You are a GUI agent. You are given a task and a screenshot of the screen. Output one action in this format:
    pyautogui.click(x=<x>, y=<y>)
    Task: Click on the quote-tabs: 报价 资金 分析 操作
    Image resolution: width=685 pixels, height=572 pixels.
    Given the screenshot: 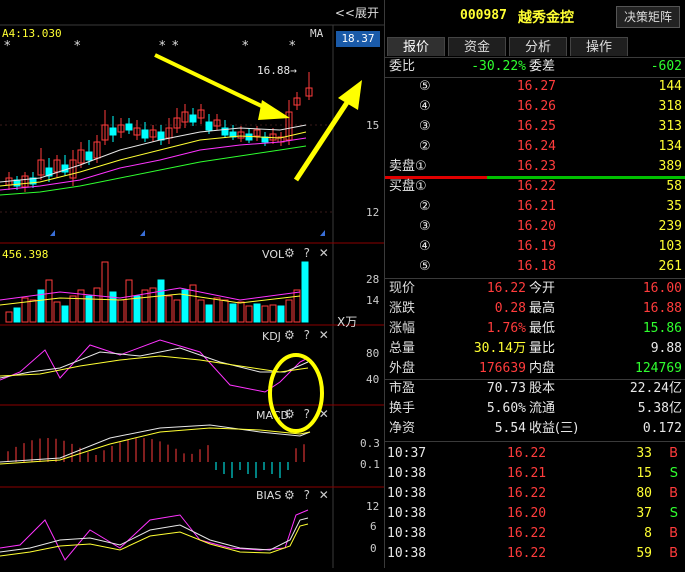 What is the action you would take?
    pyautogui.click(x=509, y=47)
    